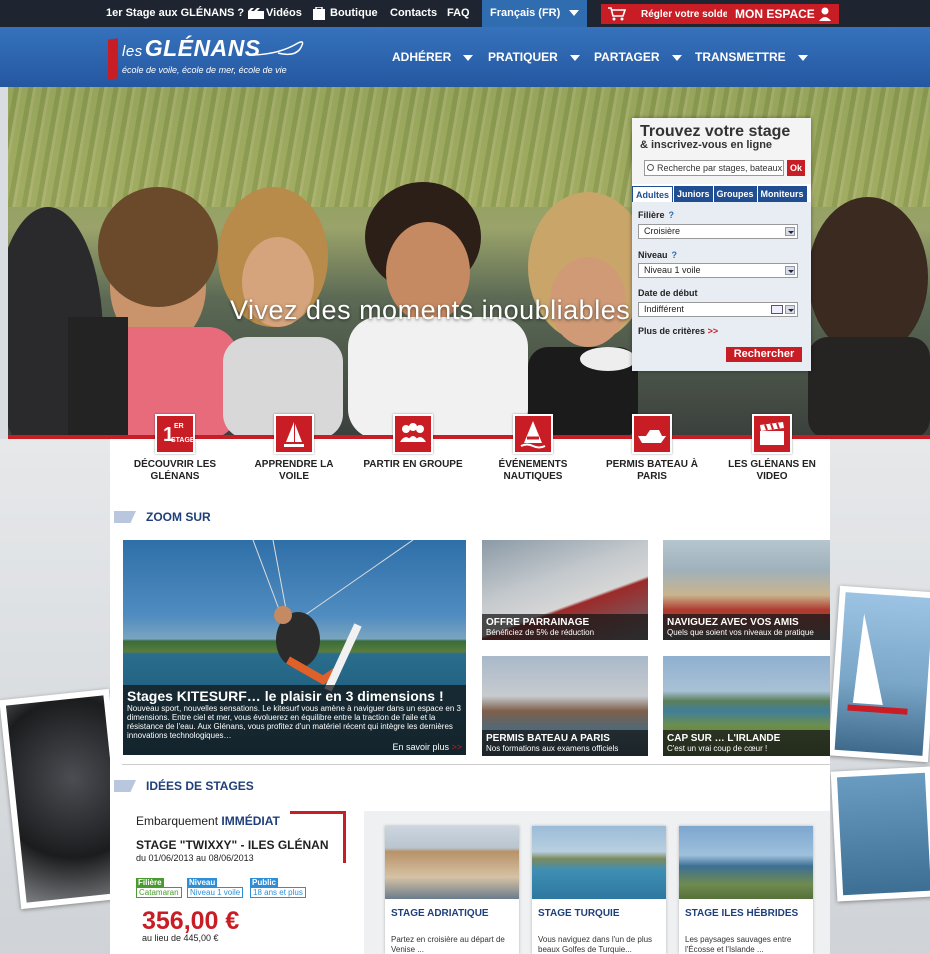 The width and height of the screenshot is (930, 954). I want to click on tile-subtitle: Bénéficiez de 5% de réduction, so click(540, 632).